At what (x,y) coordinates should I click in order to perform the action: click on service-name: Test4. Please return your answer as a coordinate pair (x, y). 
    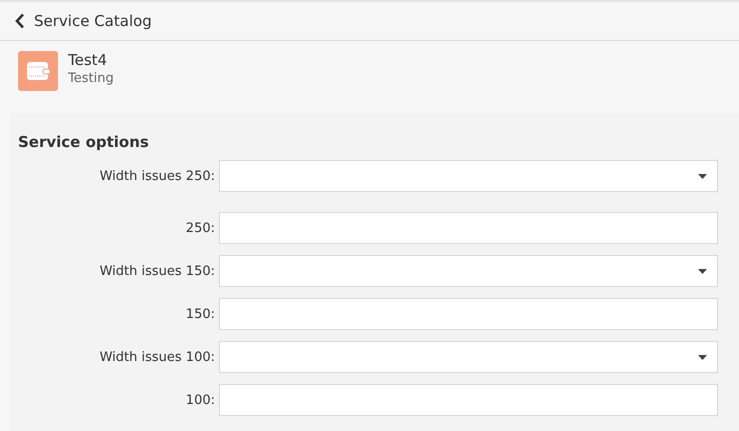
    Looking at the image, I should click on (88, 60).